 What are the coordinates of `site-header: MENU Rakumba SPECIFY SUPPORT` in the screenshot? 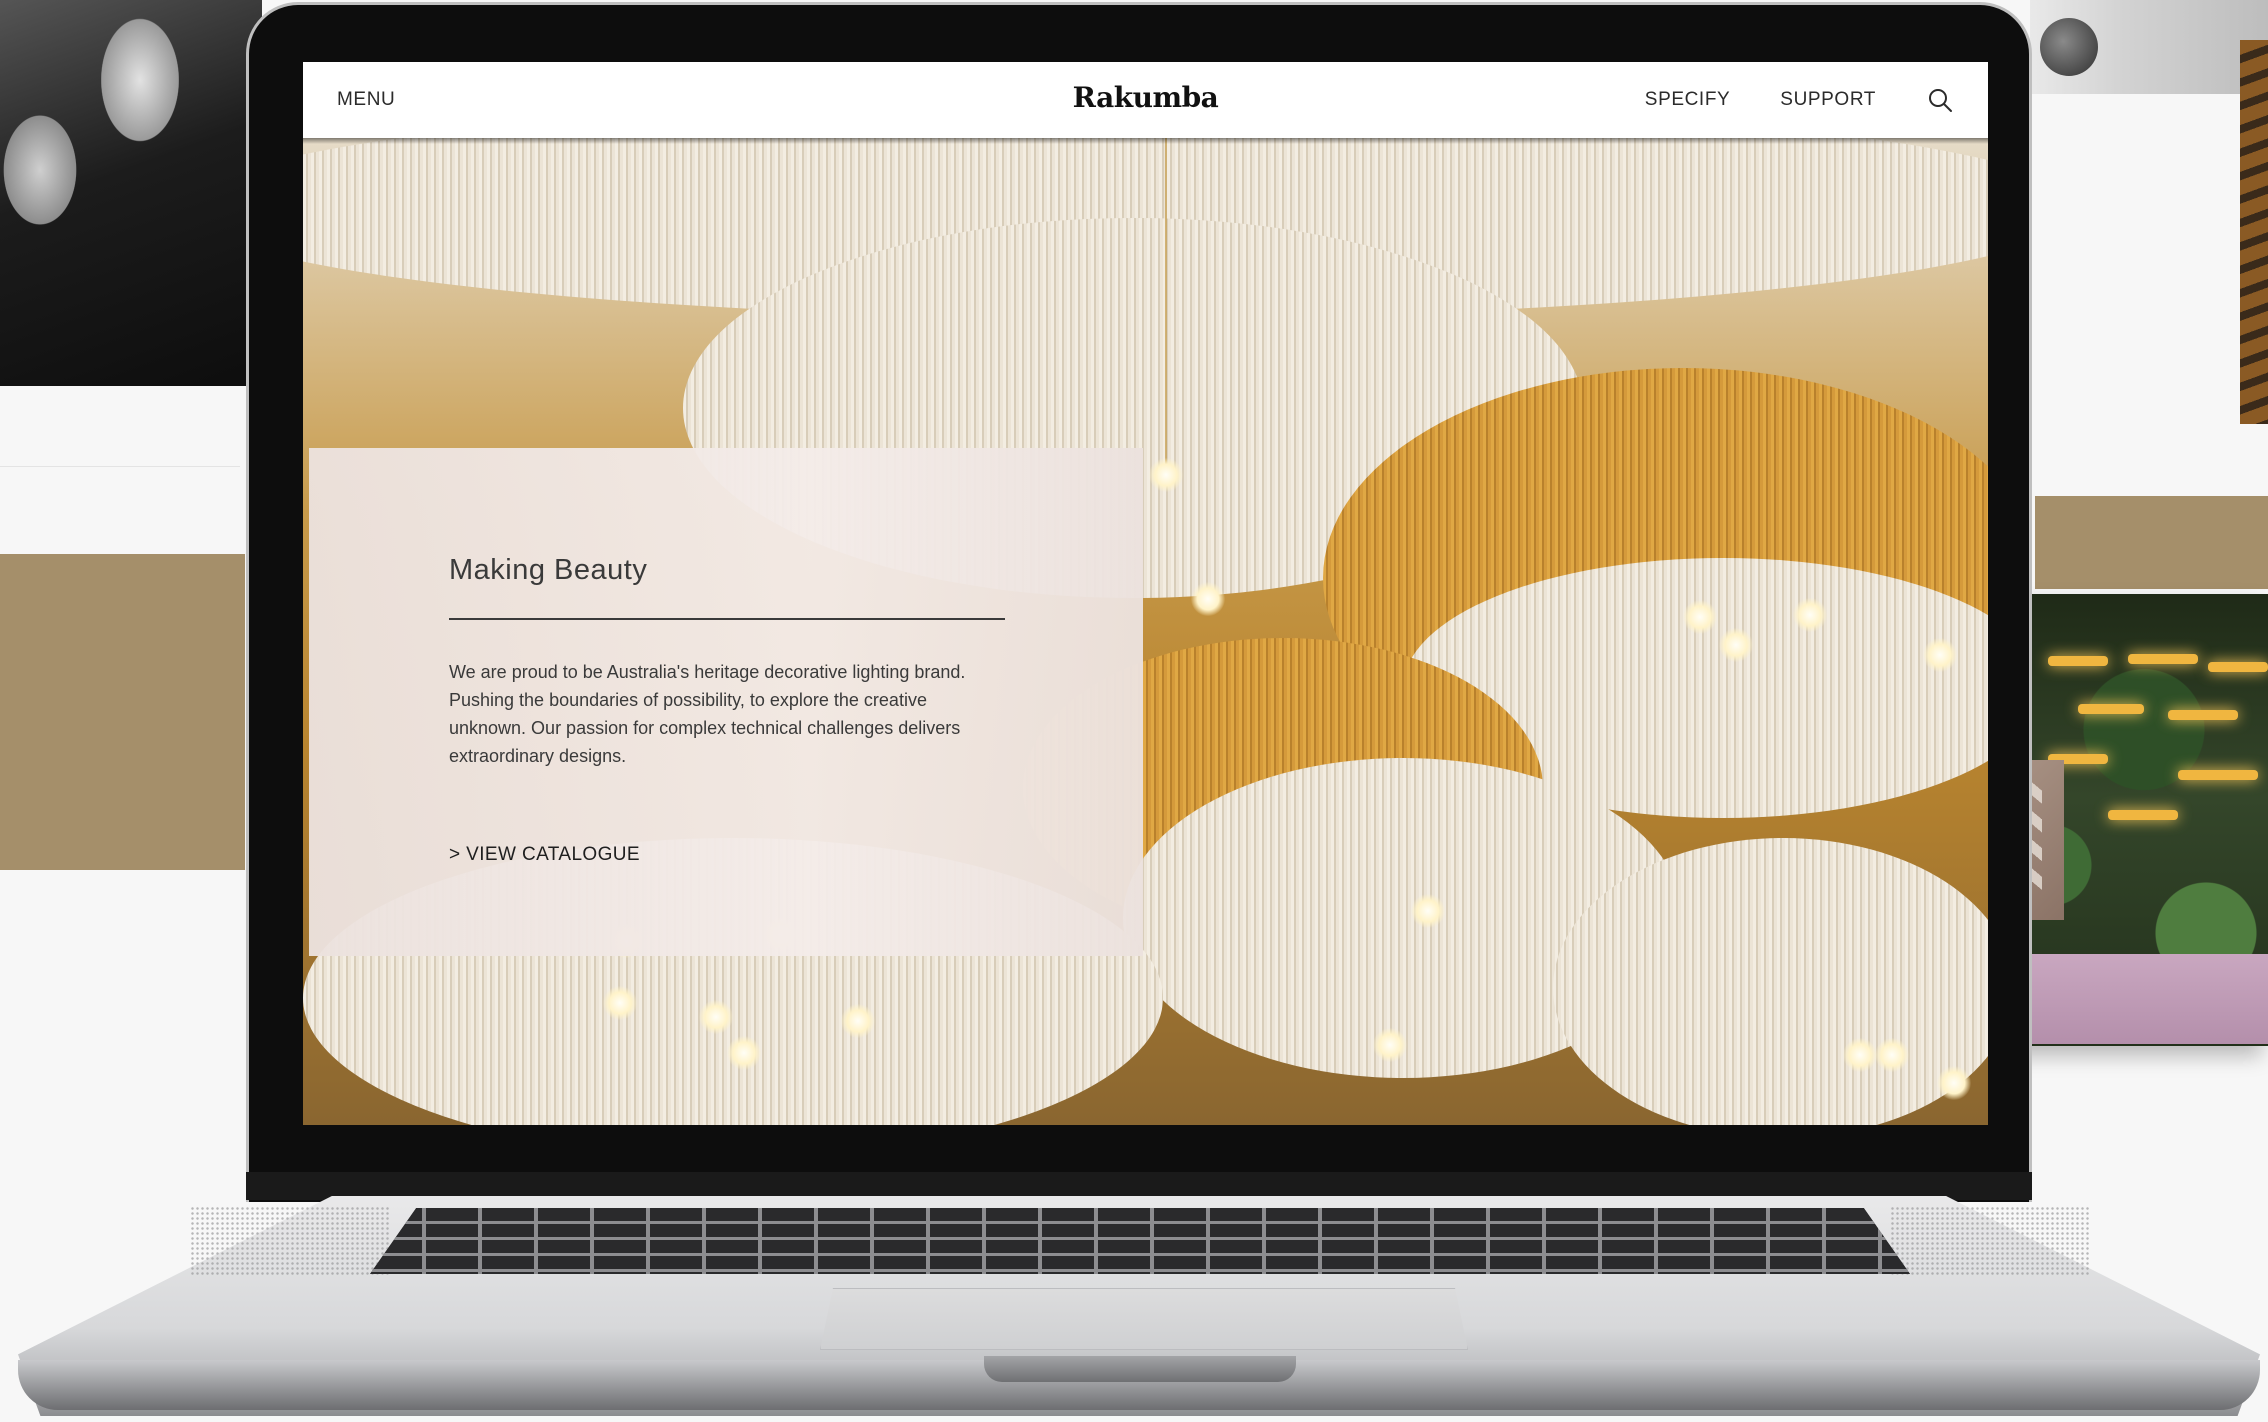 It's located at (1145, 100).